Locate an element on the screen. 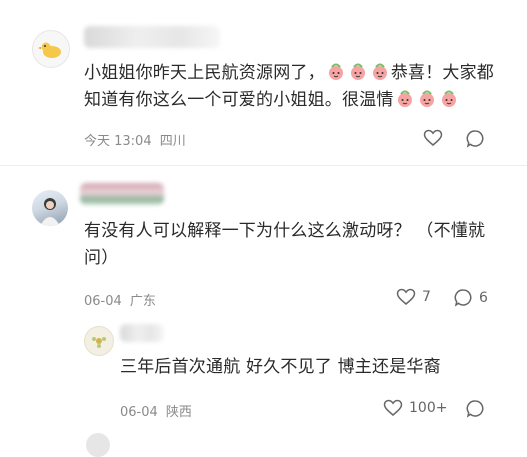 This screenshot has height=457, width=527. comment-1-meta: 今天 13:04 四川 is located at coordinates (135, 139).